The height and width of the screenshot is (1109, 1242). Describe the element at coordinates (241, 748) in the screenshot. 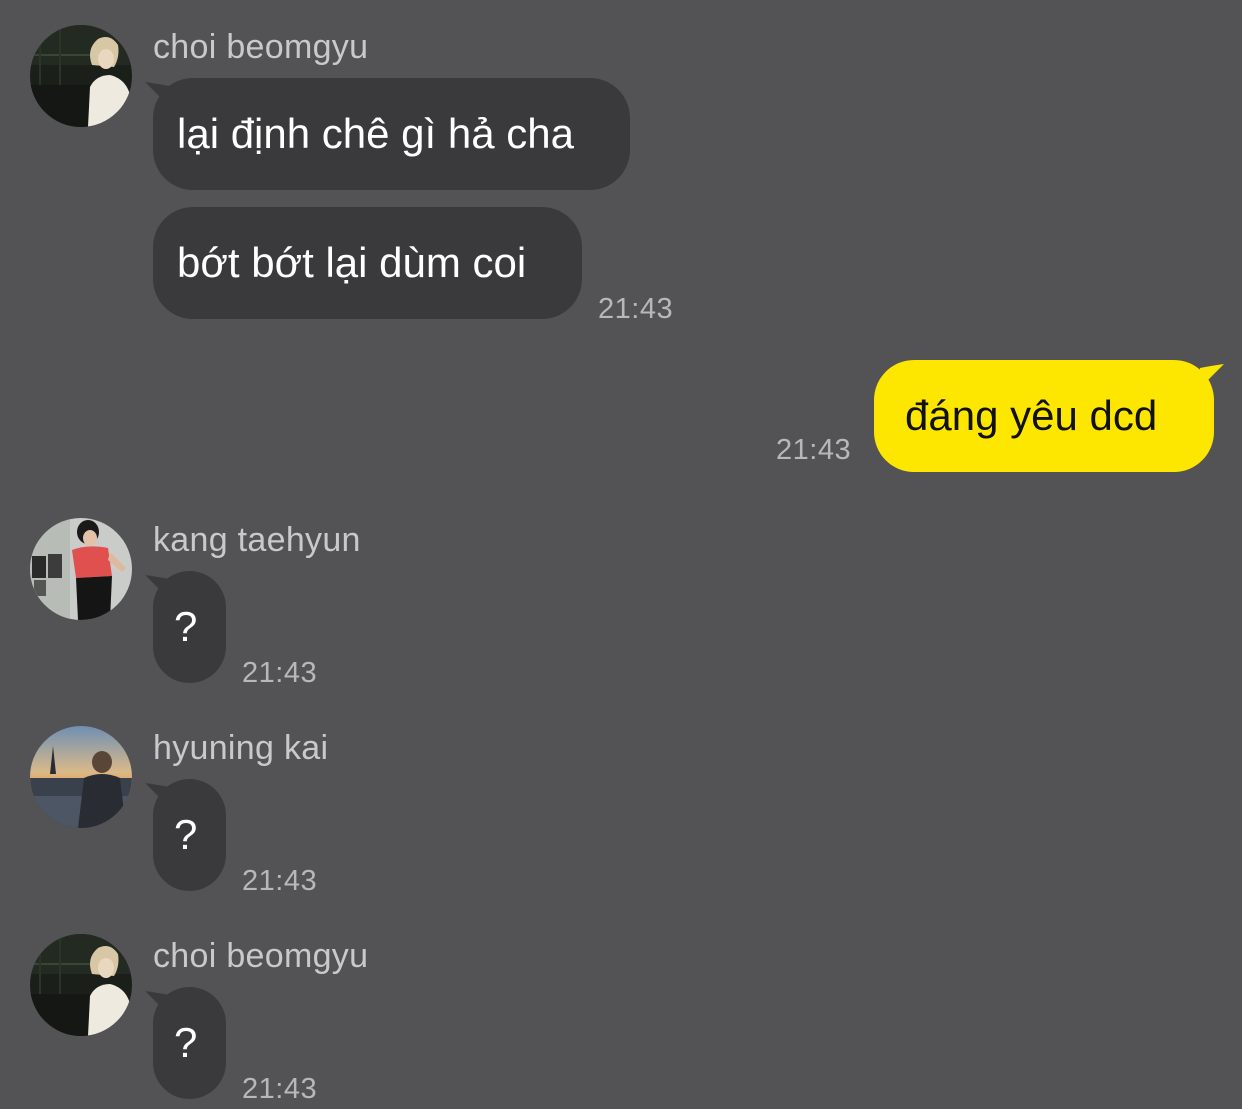

I see `sender-name: hyuning kai` at that location.